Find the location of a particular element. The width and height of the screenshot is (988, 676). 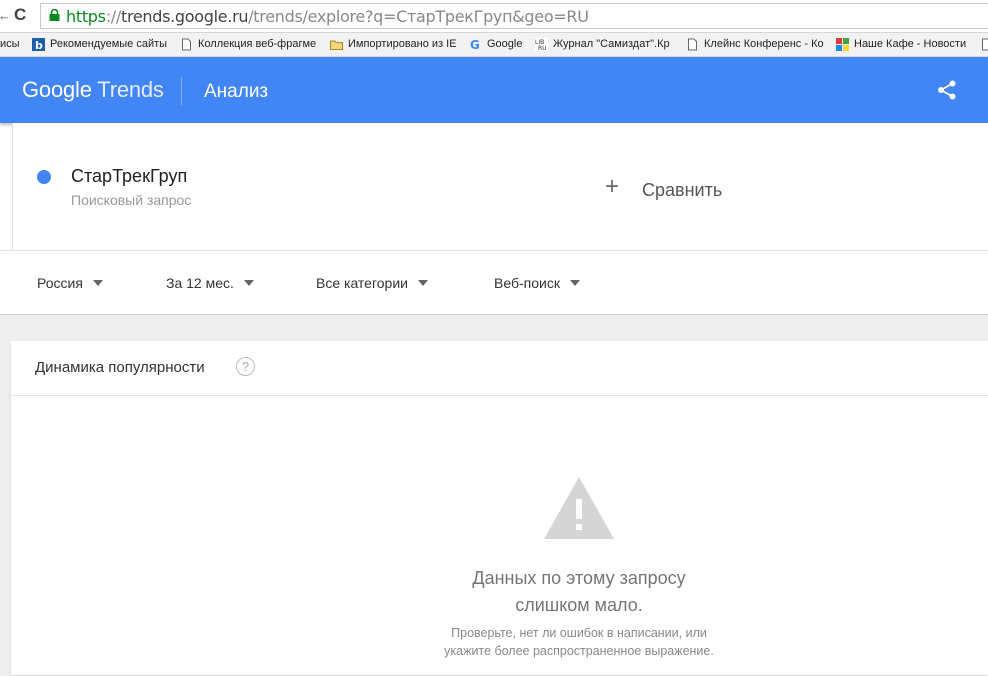

reload-button: C is located at coordinates (20, 15).